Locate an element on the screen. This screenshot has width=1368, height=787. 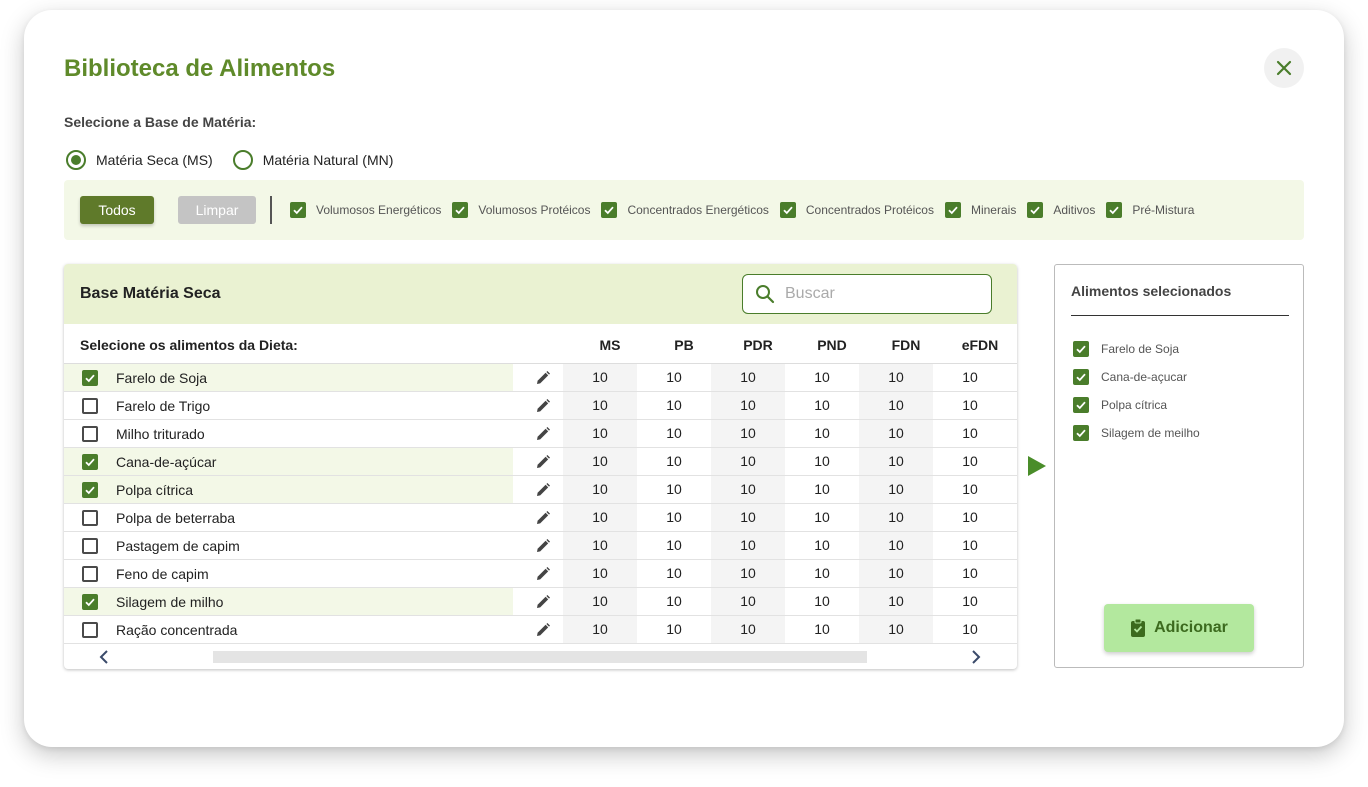
scrollbar-thumb is located at coordinates (540, 657).